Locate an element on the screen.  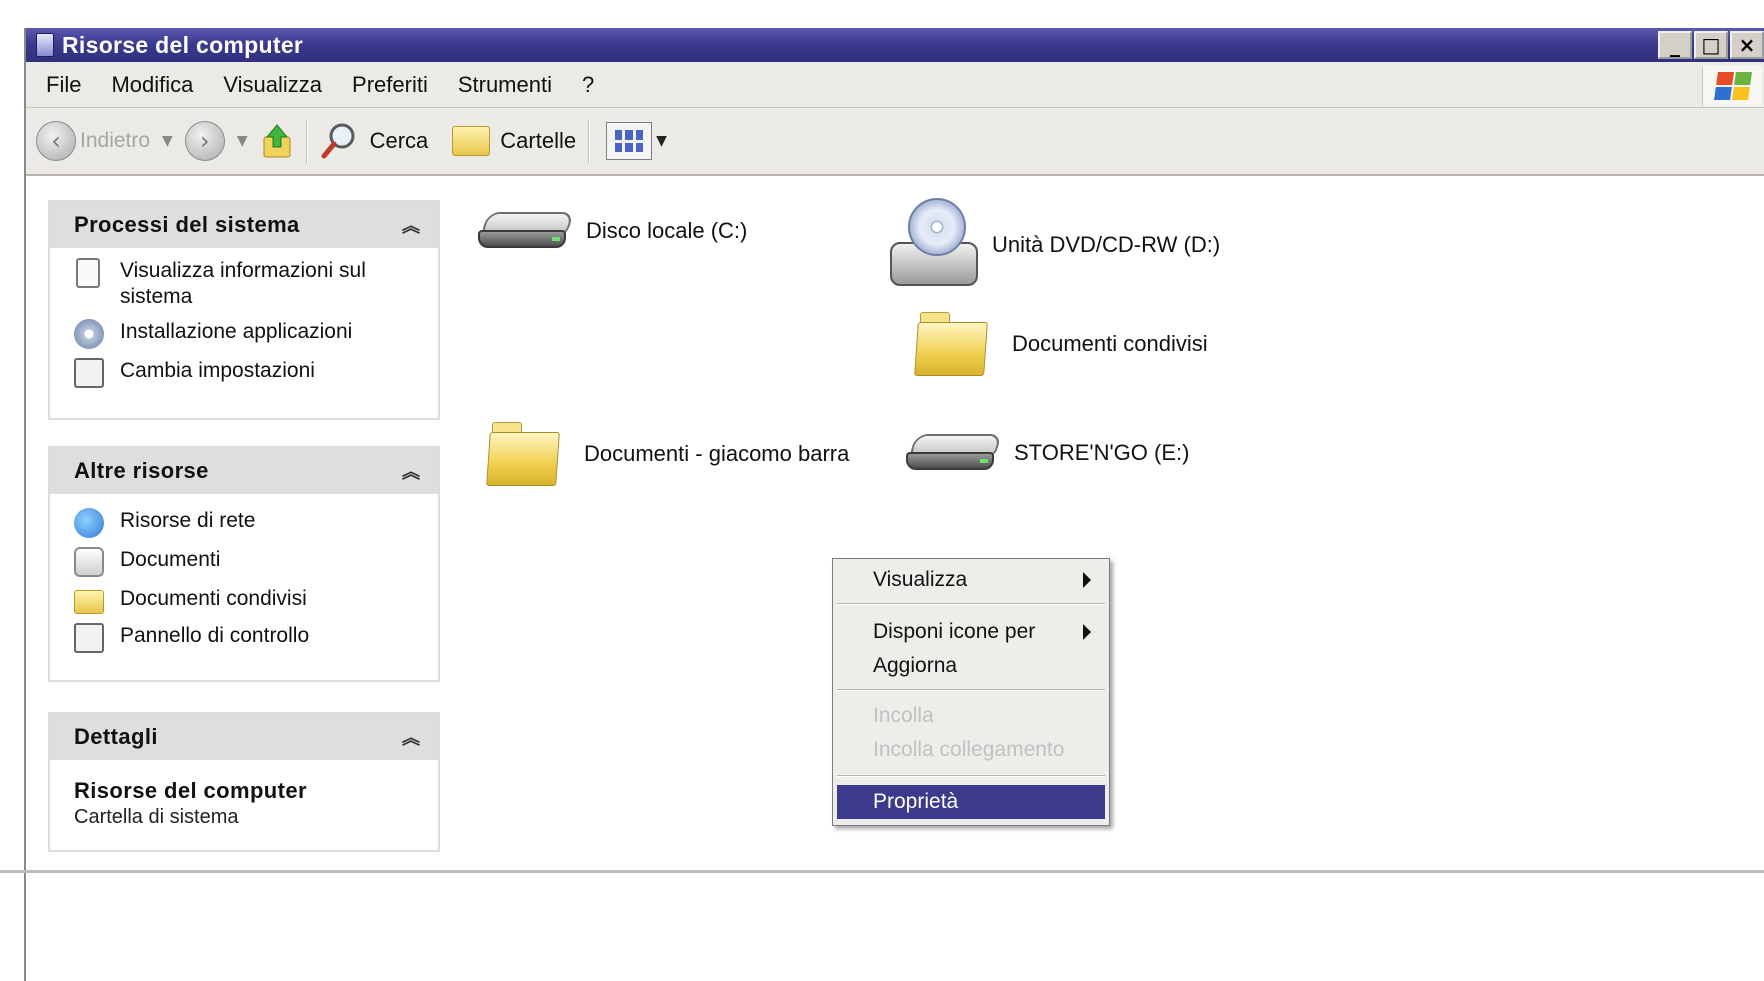
drive-c: Disco locale (C:) is located at coordinates (612, 231).